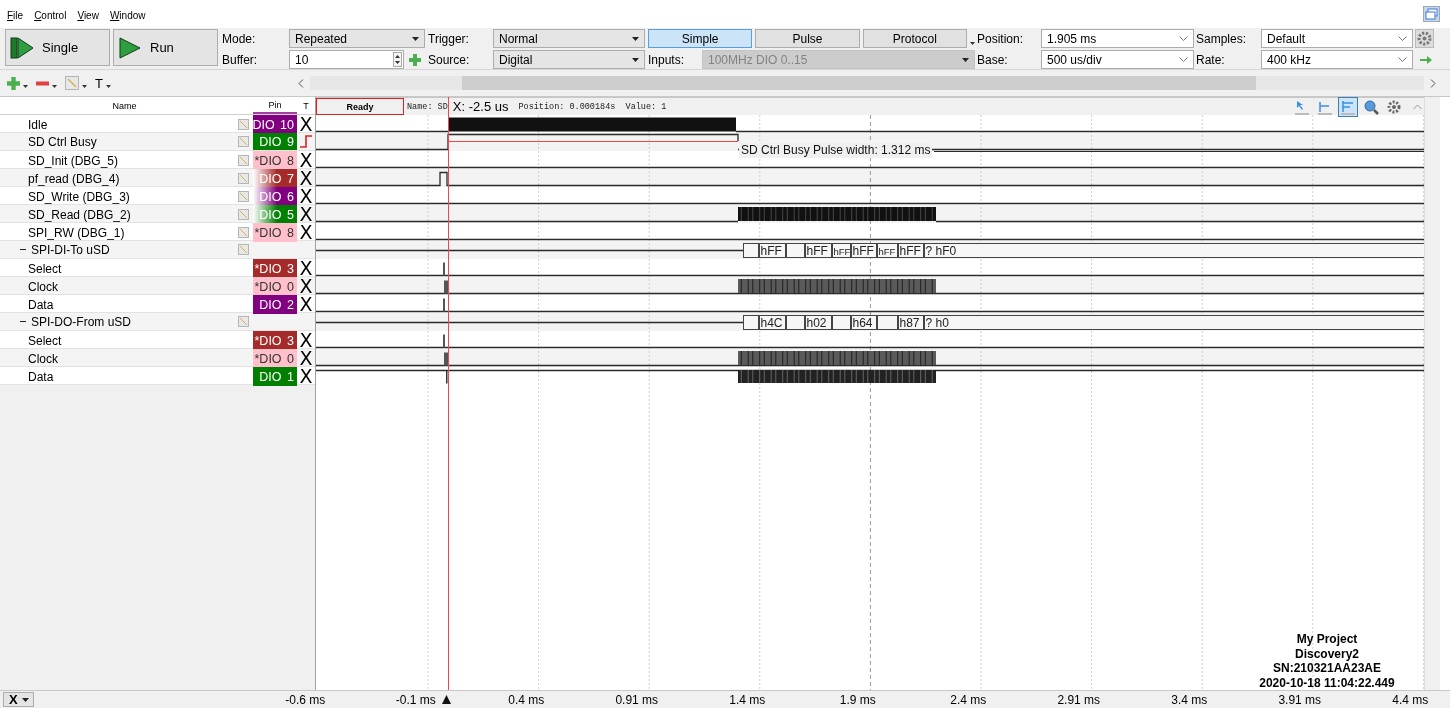  I want to click on time-tick-label: 0.4 ms, so click(526, 699).